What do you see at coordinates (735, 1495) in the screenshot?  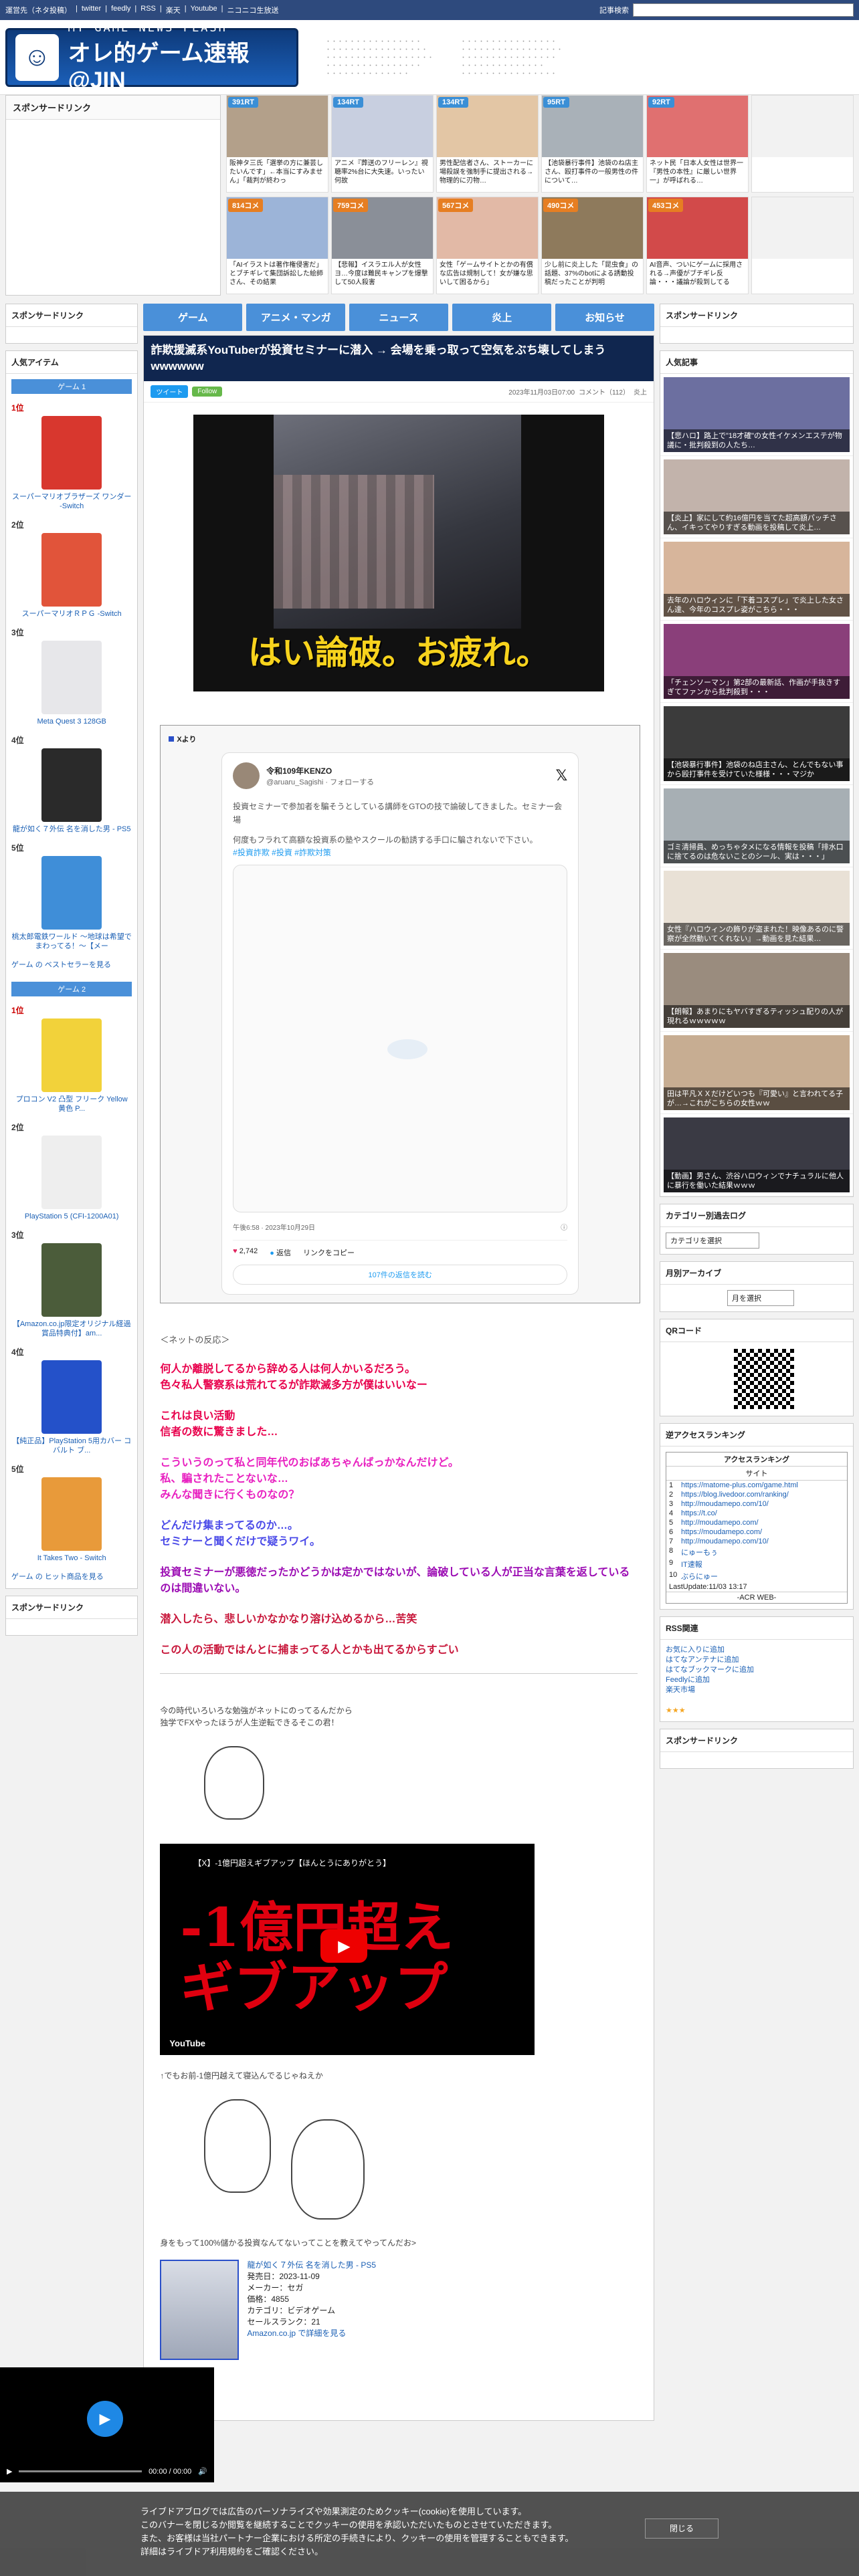 I see `acr-link: https://blog.livedoor.com/ranking/` at bounding box center [735, 1495].